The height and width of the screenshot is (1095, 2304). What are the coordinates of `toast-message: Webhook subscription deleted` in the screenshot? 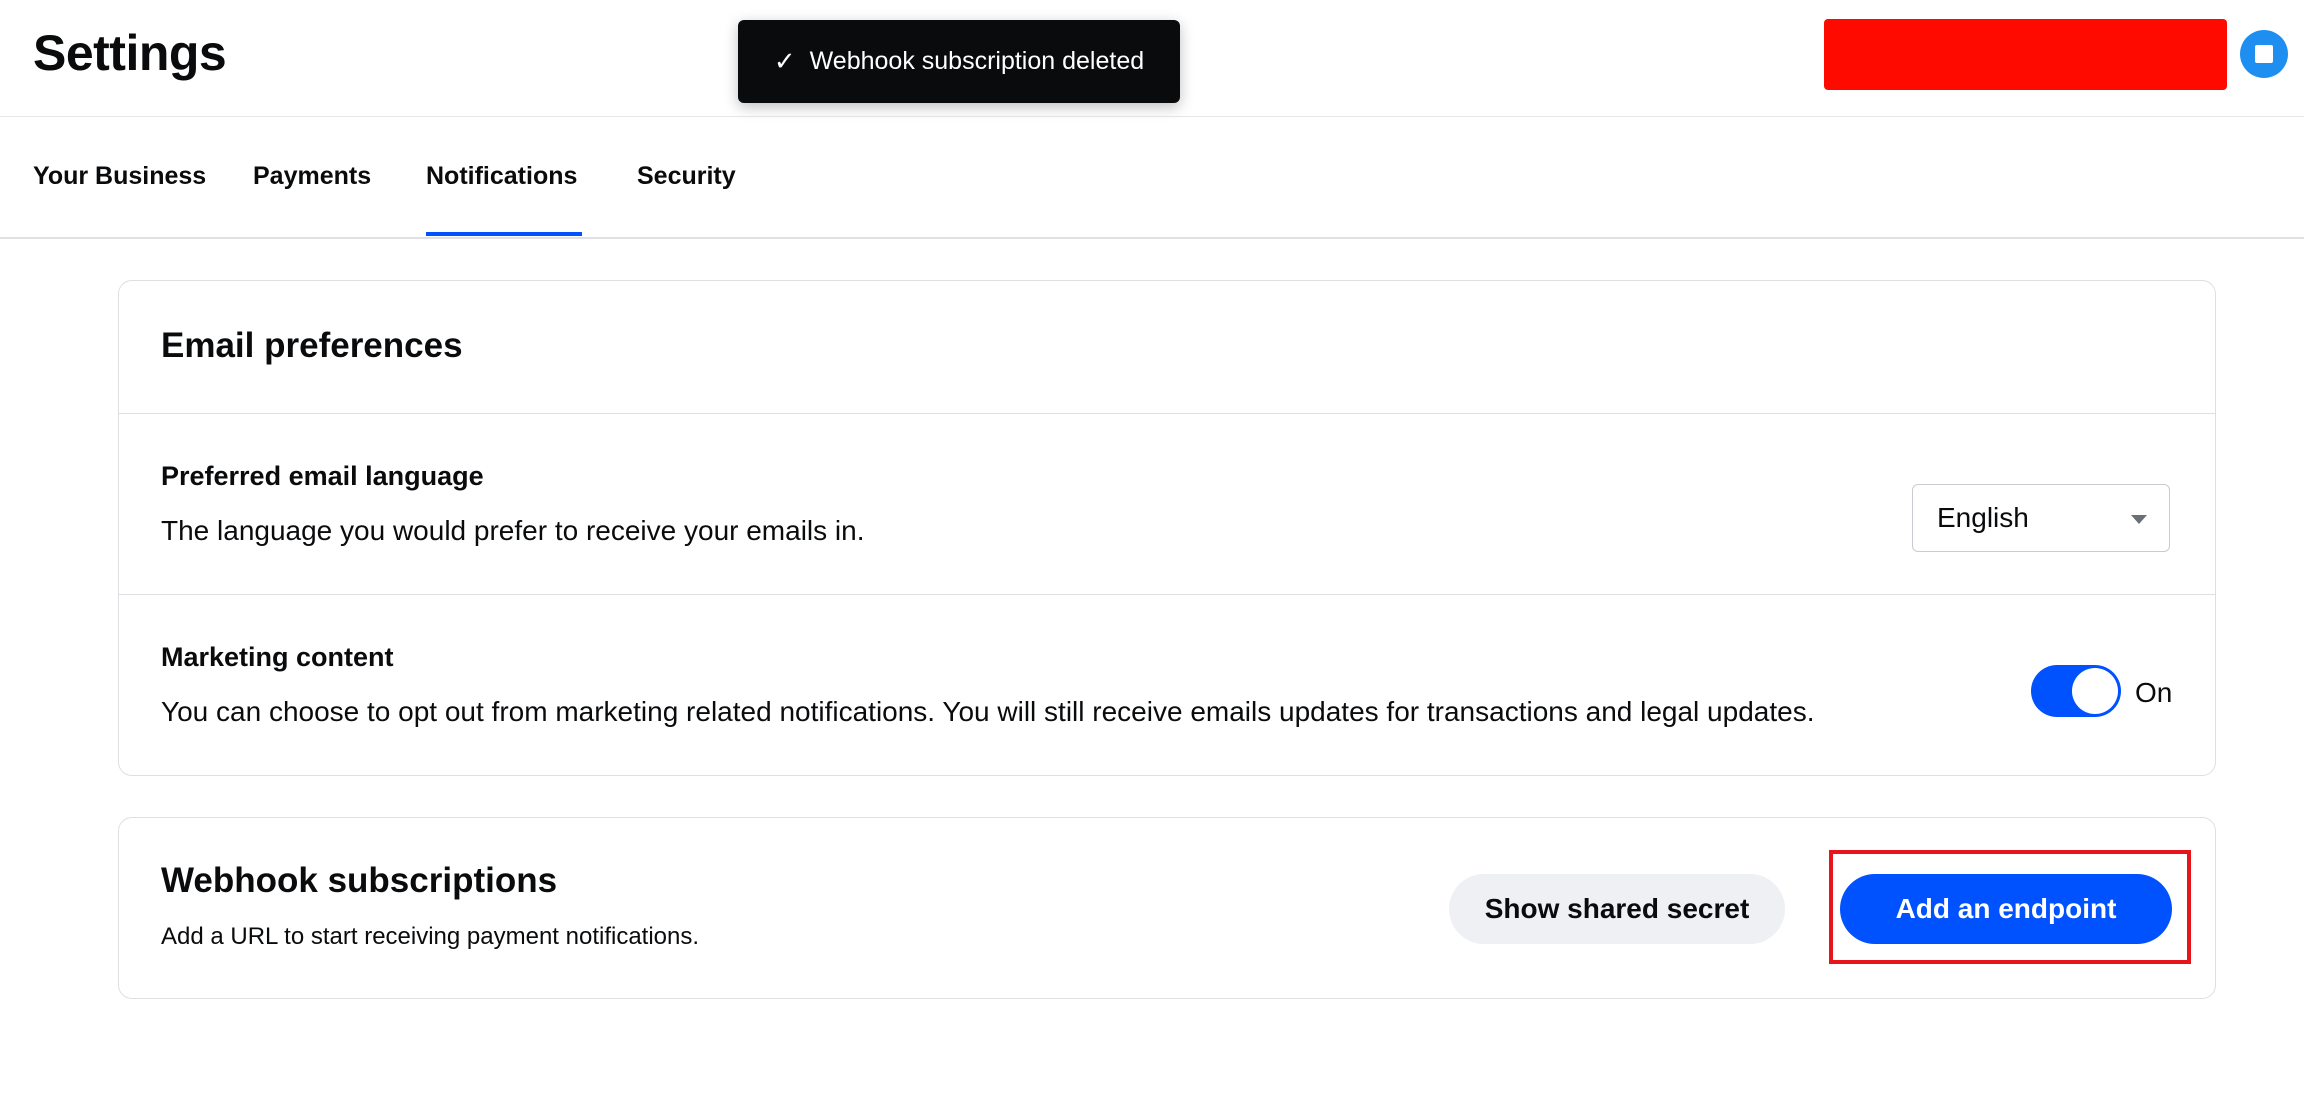 It's located at (977, 61).